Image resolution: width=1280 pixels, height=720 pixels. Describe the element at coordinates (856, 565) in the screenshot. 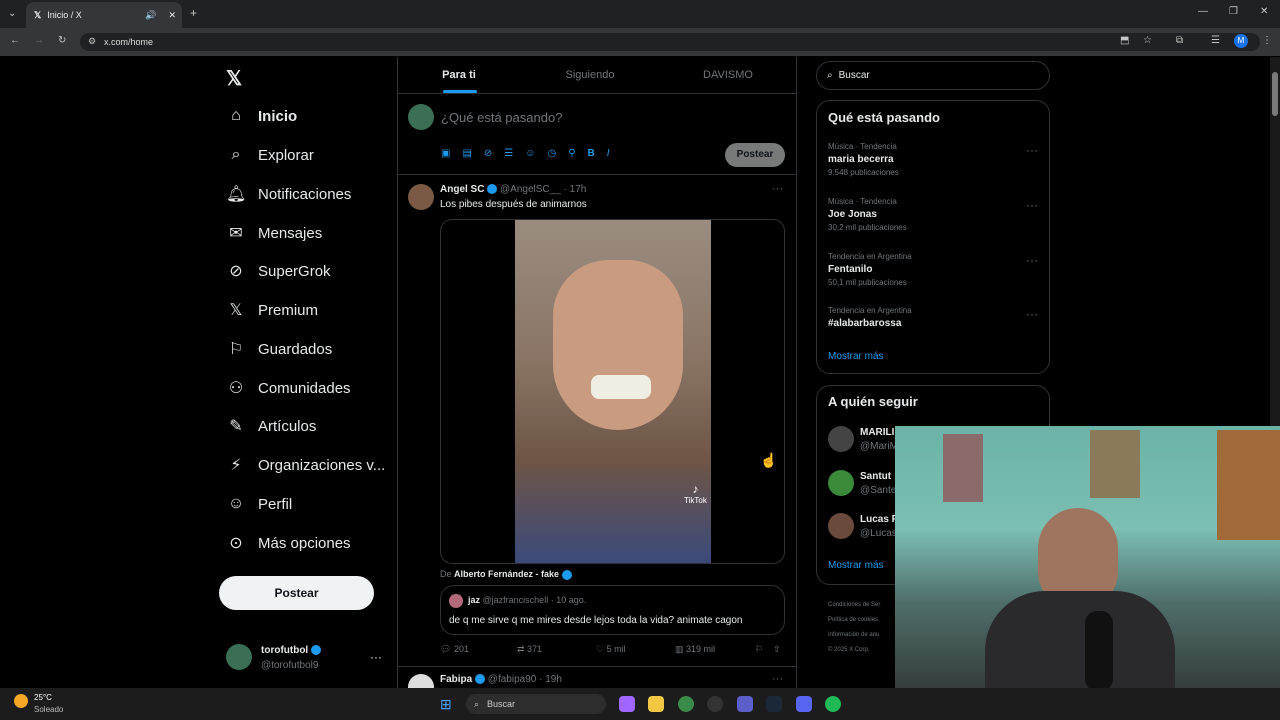

I see `follow-show-more: Mostrar más` at that location.